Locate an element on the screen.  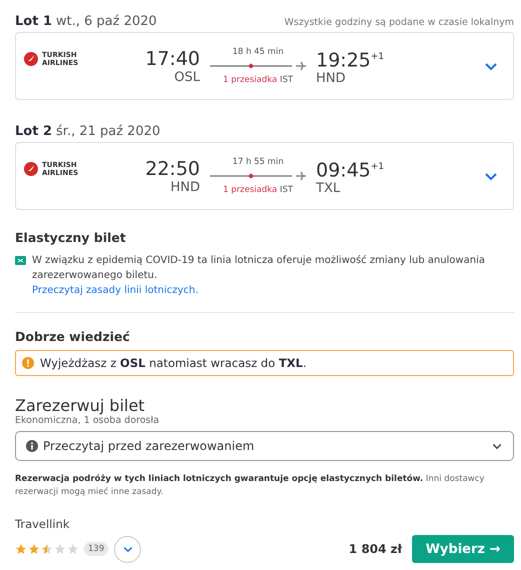
booking-title: Zarezerwuj bilet is located at coordinates (80, 405).